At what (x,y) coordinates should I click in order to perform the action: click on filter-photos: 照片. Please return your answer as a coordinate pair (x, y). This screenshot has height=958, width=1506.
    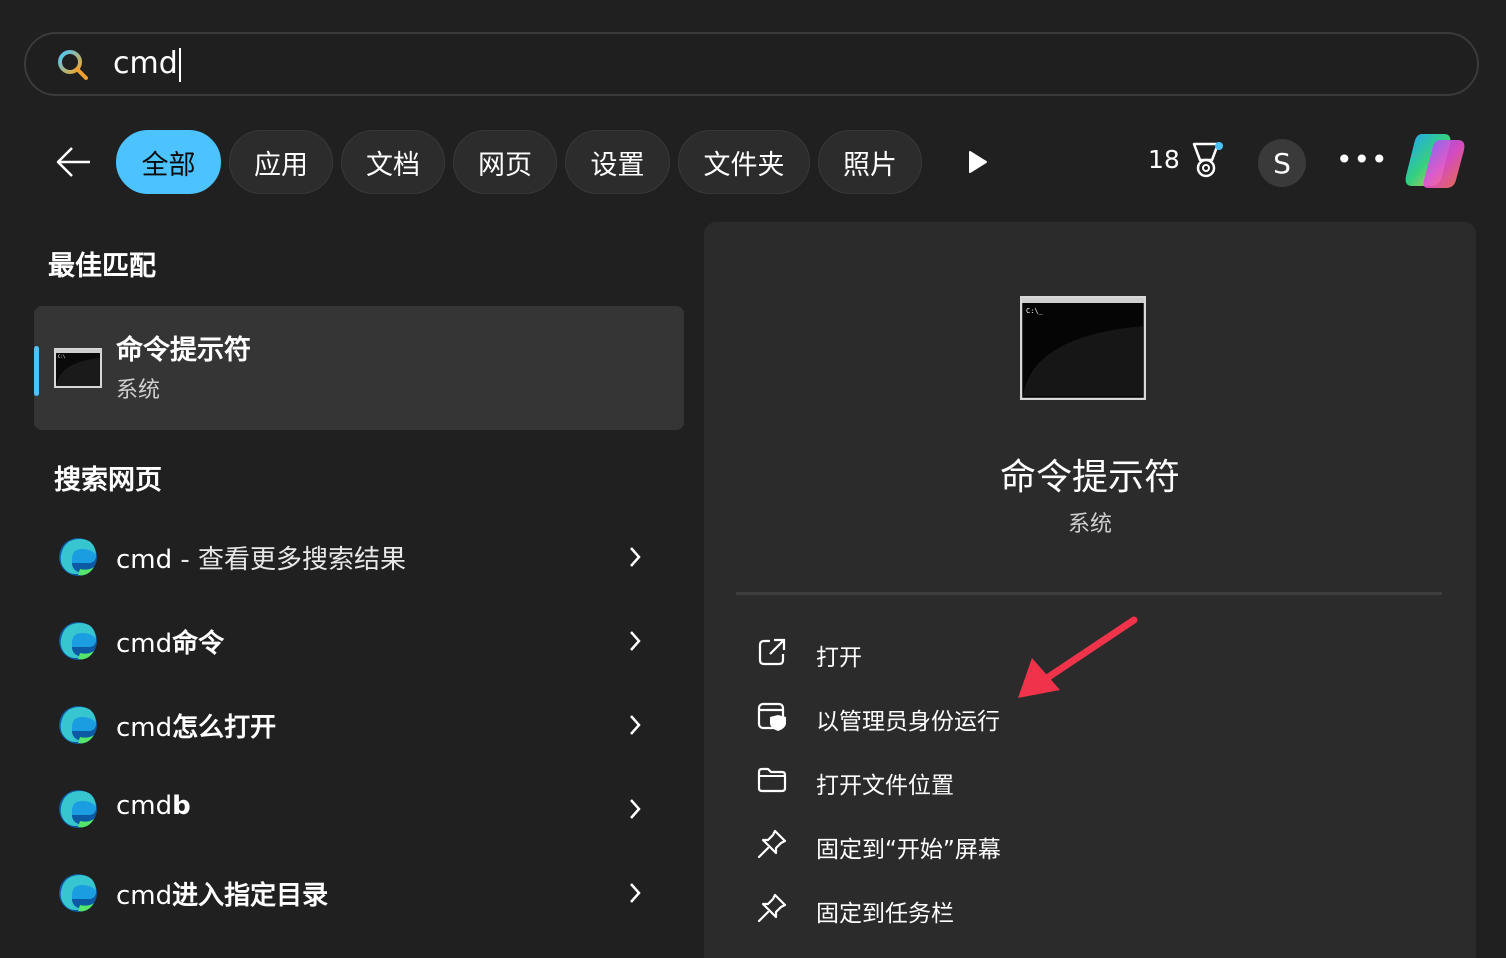
    Looking at the image, I should click on (870, 162).